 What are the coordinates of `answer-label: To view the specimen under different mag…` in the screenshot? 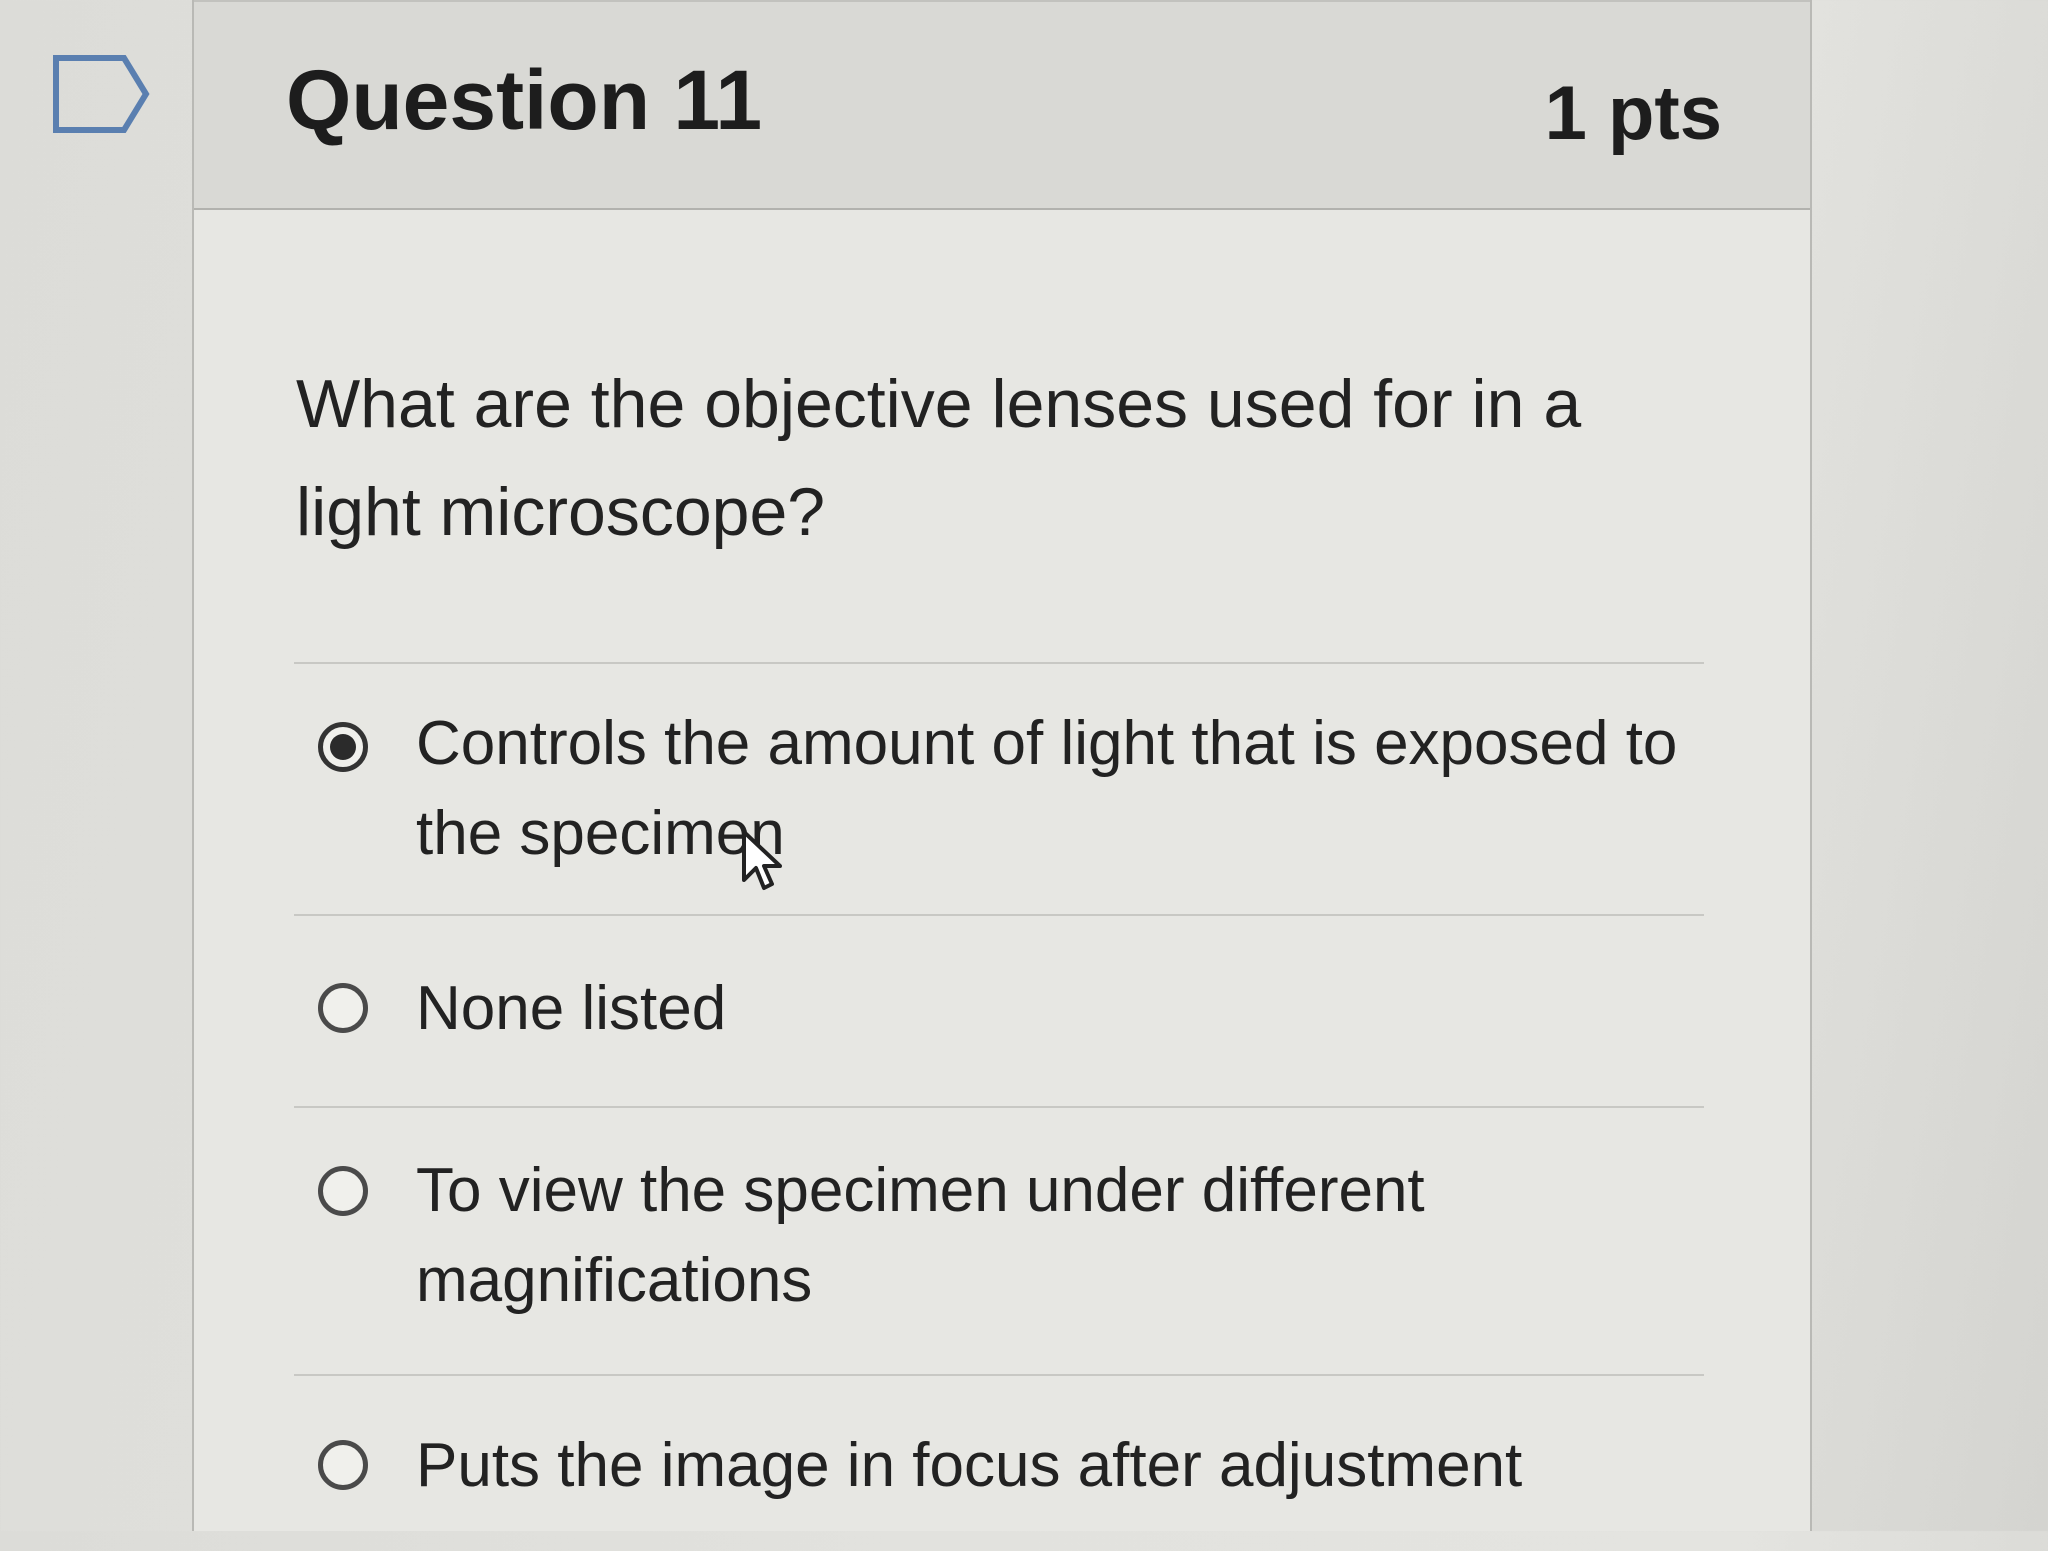 It's located at (920, 1235).